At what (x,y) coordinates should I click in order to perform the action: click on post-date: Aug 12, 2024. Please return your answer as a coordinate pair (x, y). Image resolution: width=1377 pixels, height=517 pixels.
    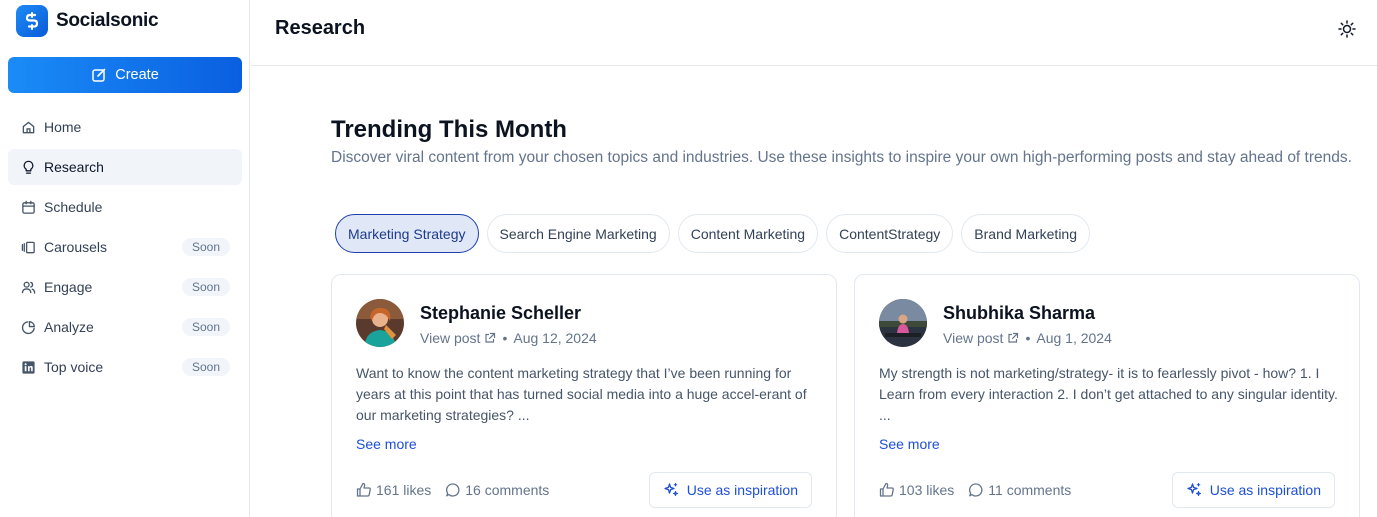
    Looking at the image, I should click on (555, 338).